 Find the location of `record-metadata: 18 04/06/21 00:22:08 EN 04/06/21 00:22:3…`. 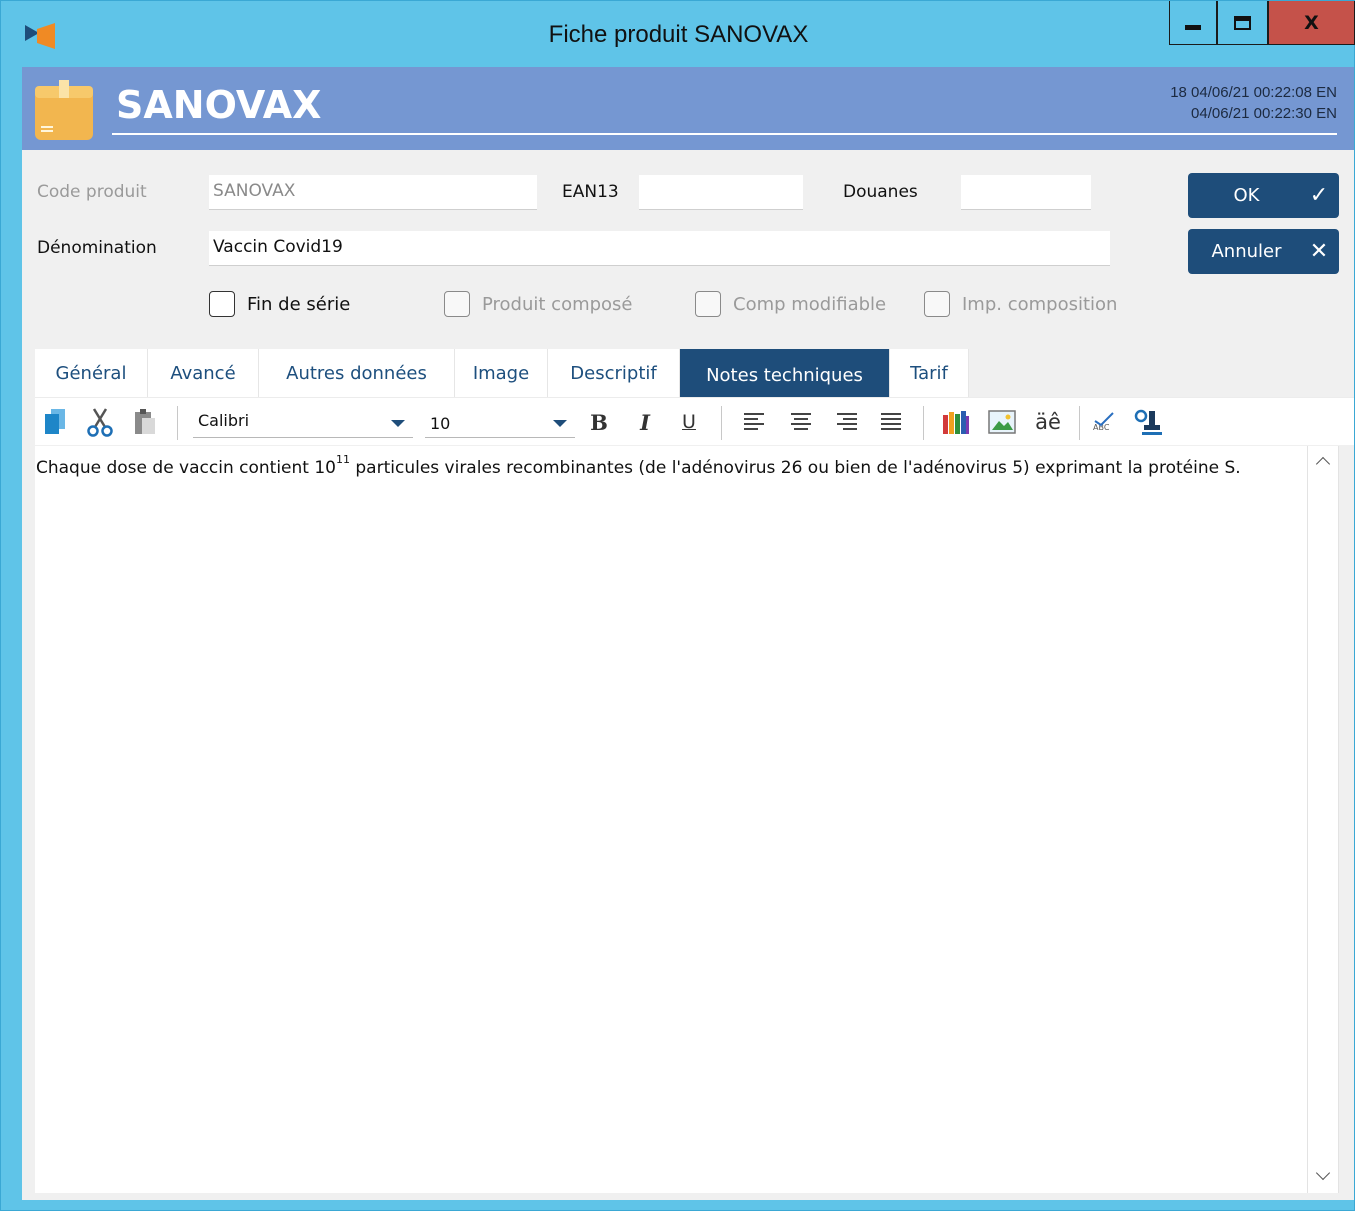

record-metadata: 18 04/06/21 00:22:08 EN 04/06/21 00:22:3… is located at coordinates (1253, 103).